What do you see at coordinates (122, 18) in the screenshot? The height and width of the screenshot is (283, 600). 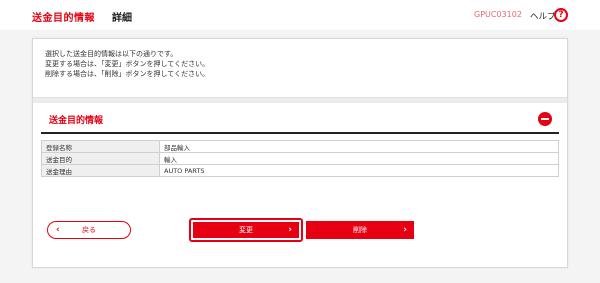 I see `page-subtitle: 詳細` at bounding box center [122, 18].